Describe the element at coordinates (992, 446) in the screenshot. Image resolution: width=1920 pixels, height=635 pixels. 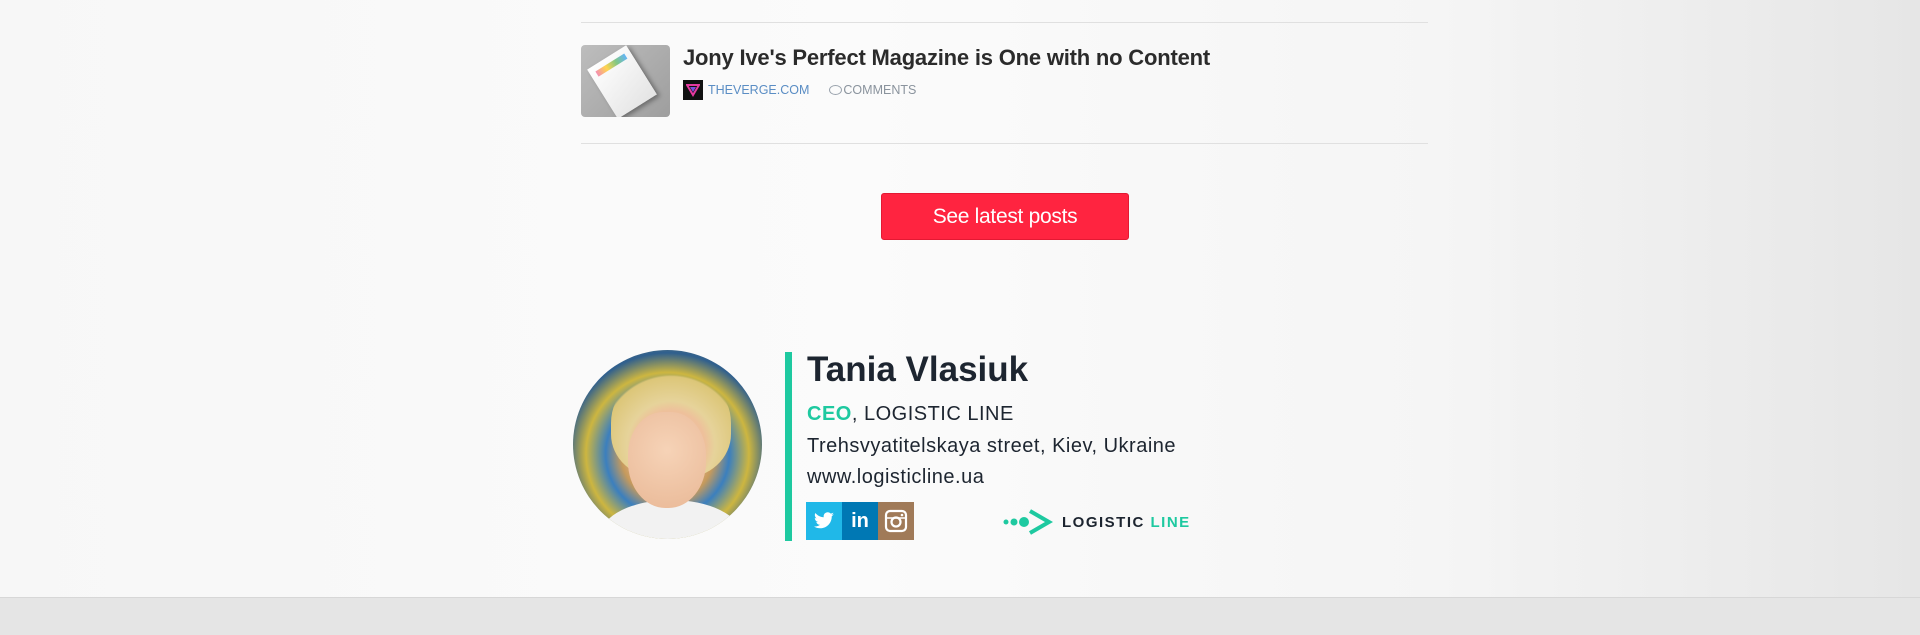
I see `signature-address: Trehsvyatitelskaya street, Kiev, Ukraine` at that location.